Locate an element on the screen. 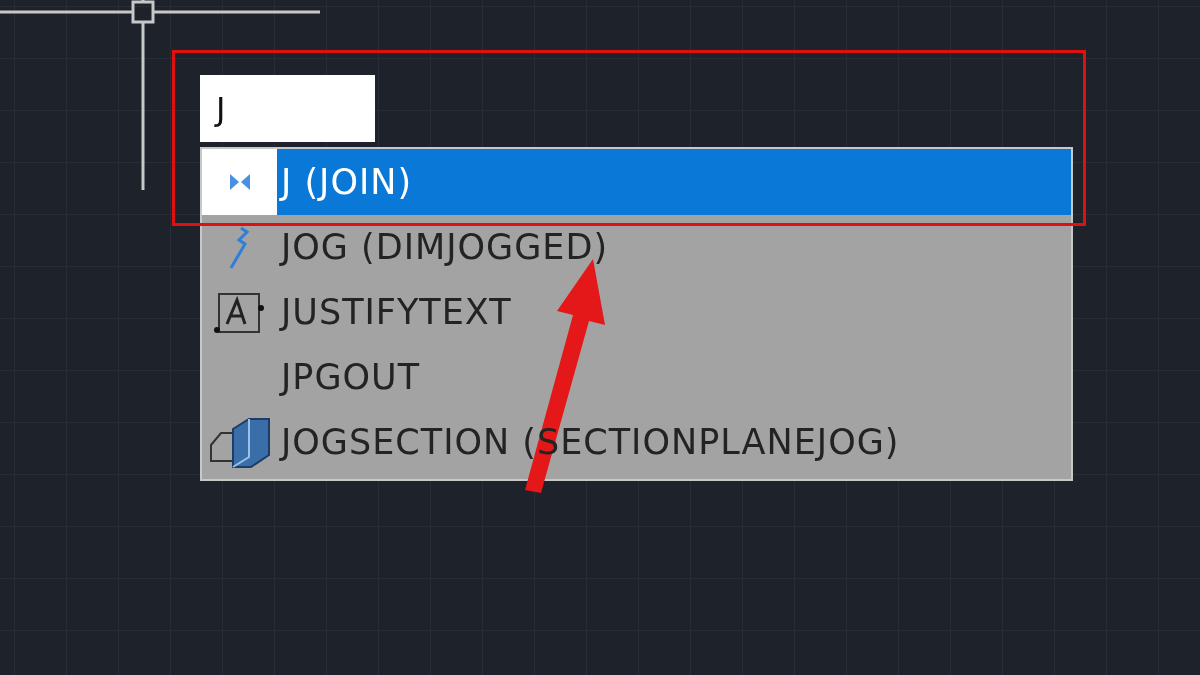 Image resolution: width=1200 pixels, height=675 pixels. suggestion-label: JPGOUT is located at coordinates (349, 378).